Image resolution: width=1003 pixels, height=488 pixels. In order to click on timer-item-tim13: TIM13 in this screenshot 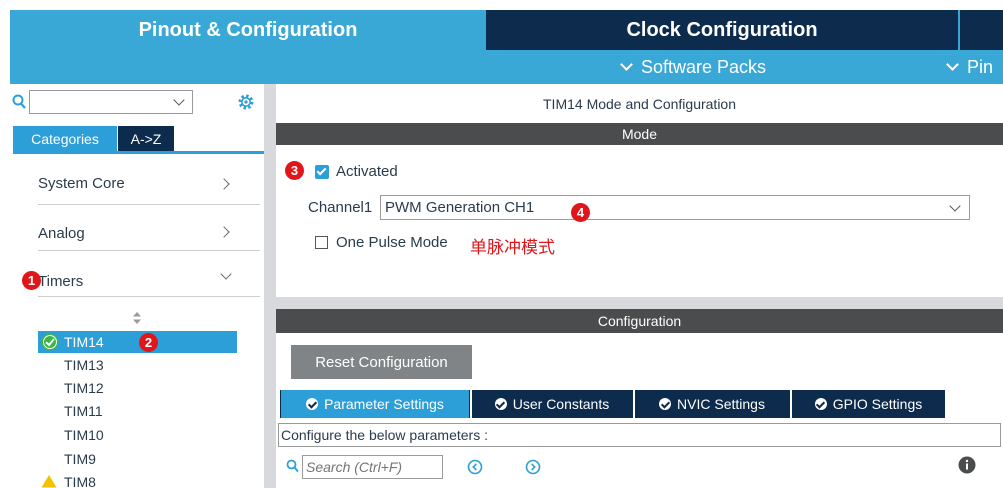, I will do `click(84, 365)`.